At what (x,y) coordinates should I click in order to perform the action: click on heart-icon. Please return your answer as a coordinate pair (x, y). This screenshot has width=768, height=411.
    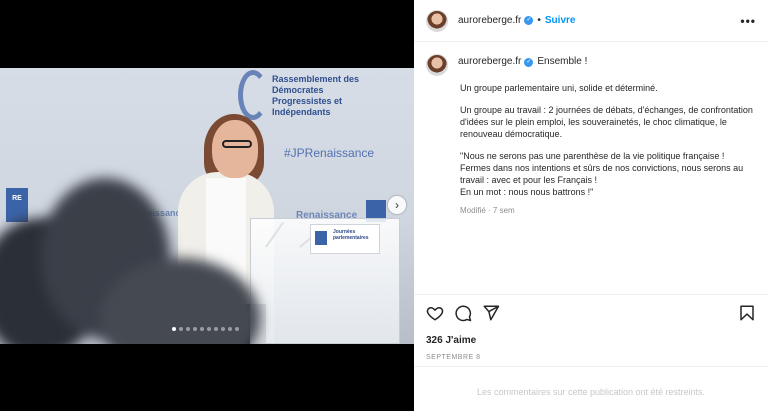
    Looking at the image, I should click on (435, 313).